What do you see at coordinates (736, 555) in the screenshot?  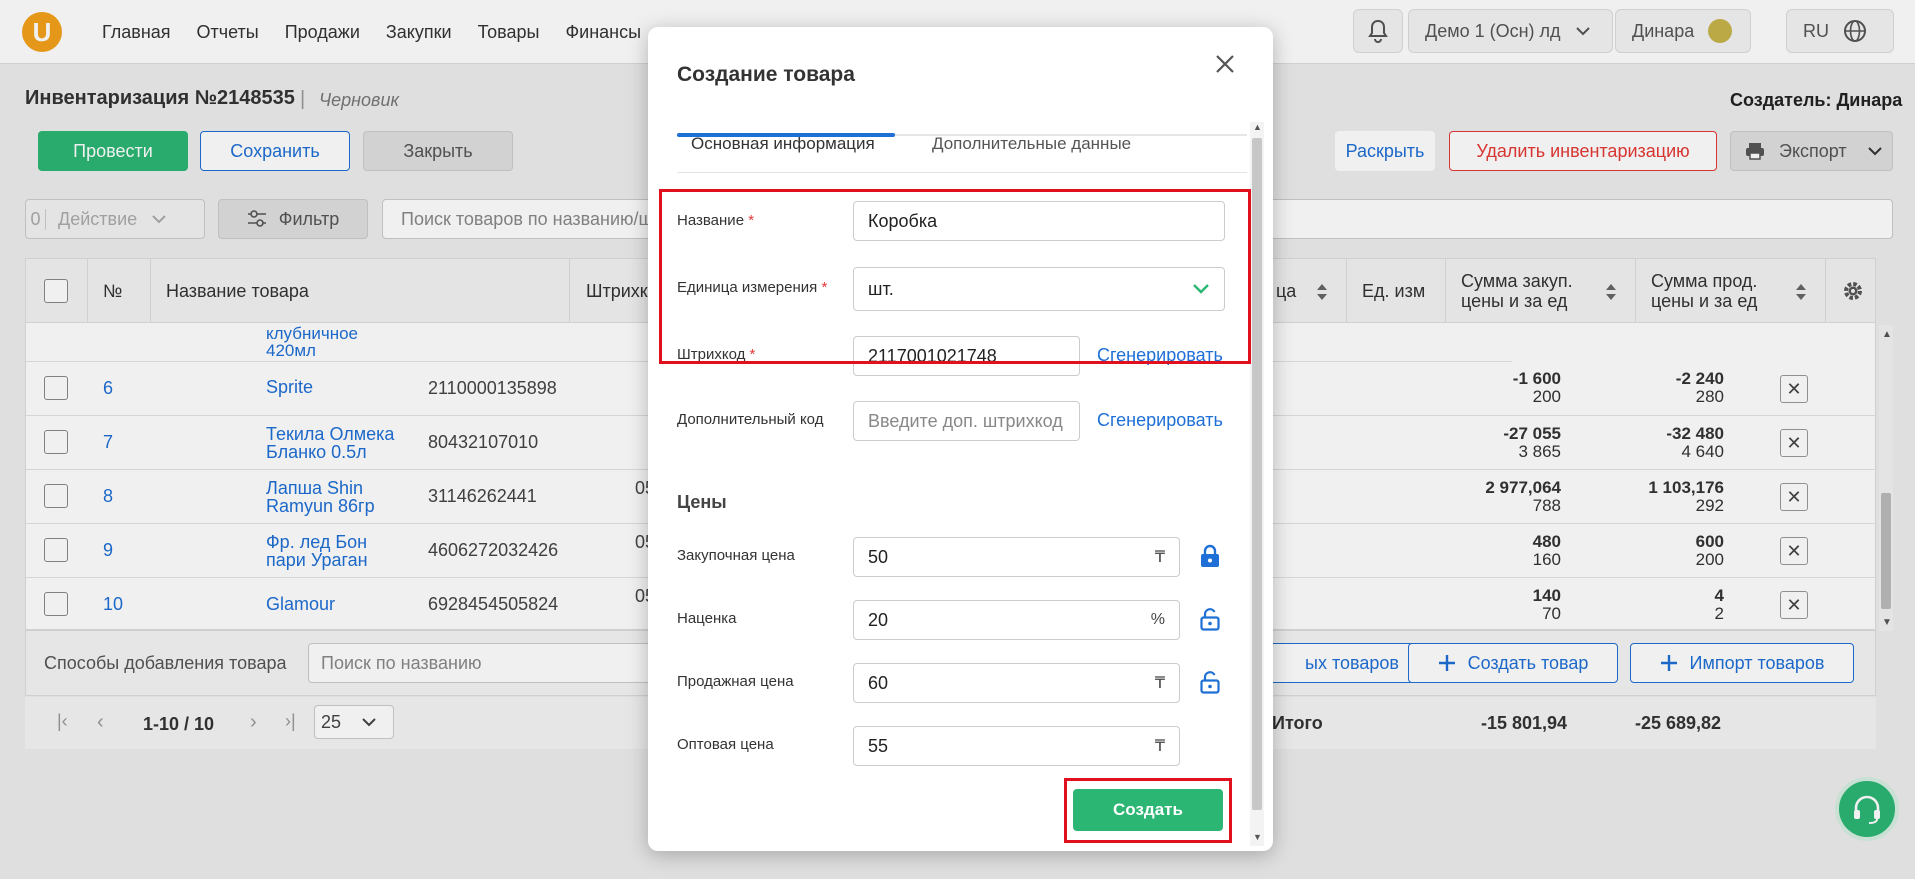 I see `buy-price-label: Закупочная цена` at bounding box center [736, 555].